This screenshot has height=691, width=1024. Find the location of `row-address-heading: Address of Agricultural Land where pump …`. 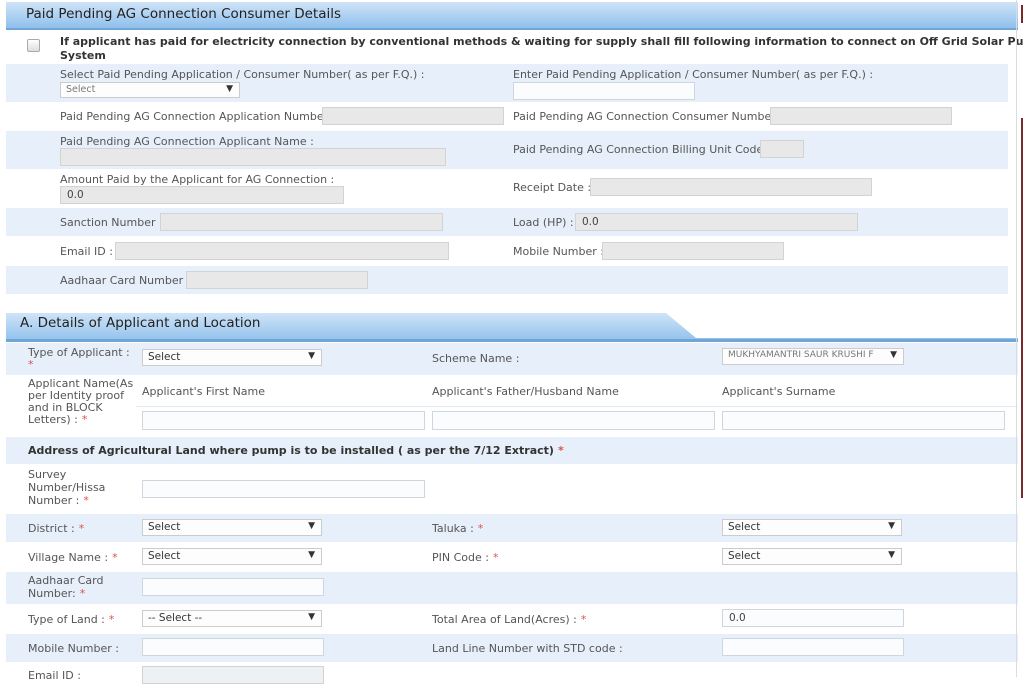

row-address-heading: Address of Agricultural Land where pump … is located at coordinates (512, 450).